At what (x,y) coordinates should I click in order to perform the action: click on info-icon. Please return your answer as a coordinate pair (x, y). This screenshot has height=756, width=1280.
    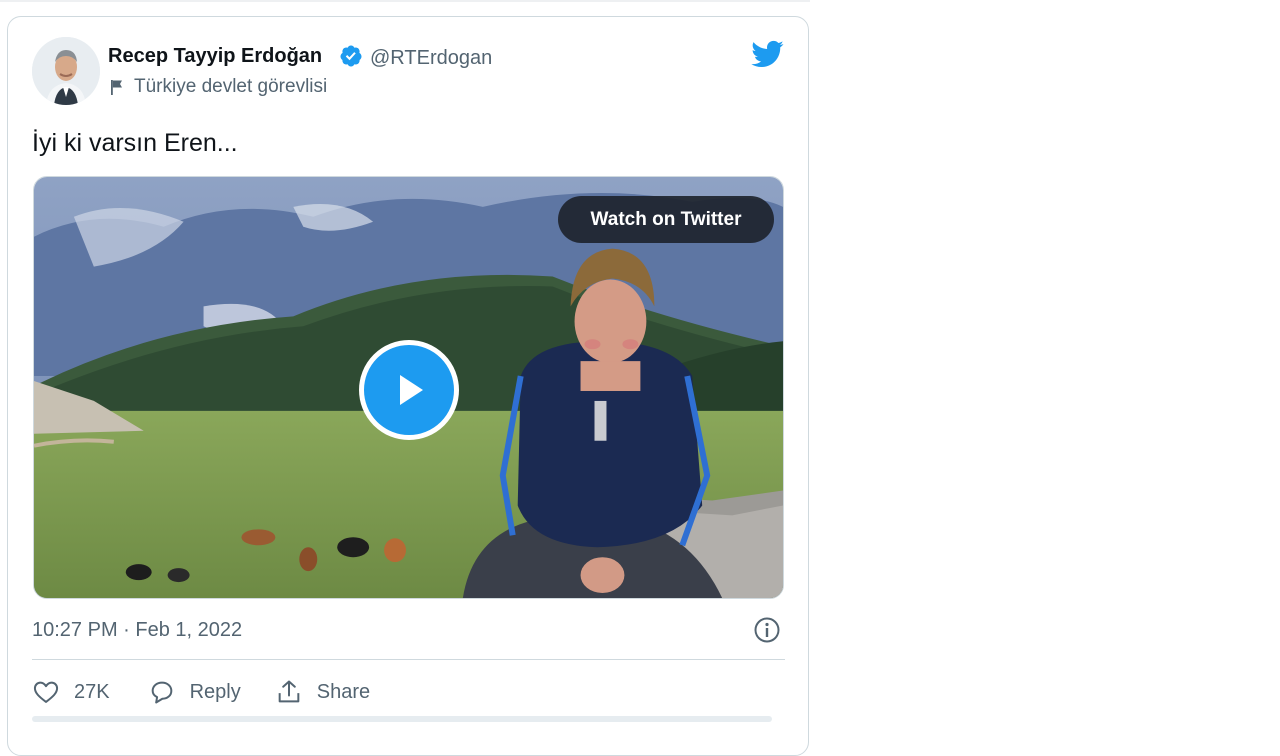
    Looking at the image, I should click on (767, 630).